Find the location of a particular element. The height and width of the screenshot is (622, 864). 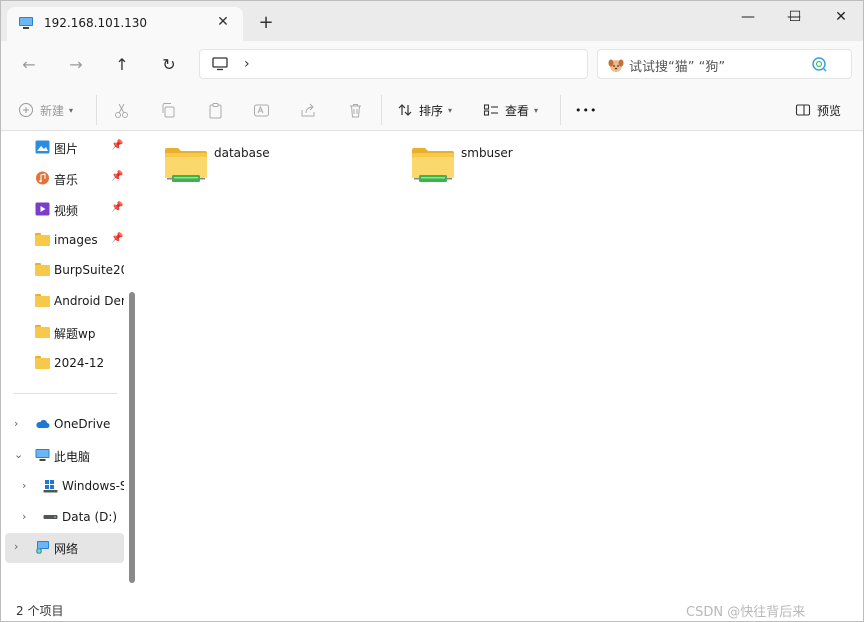

more-options-button: ••• is located at coordinates (586, 110).